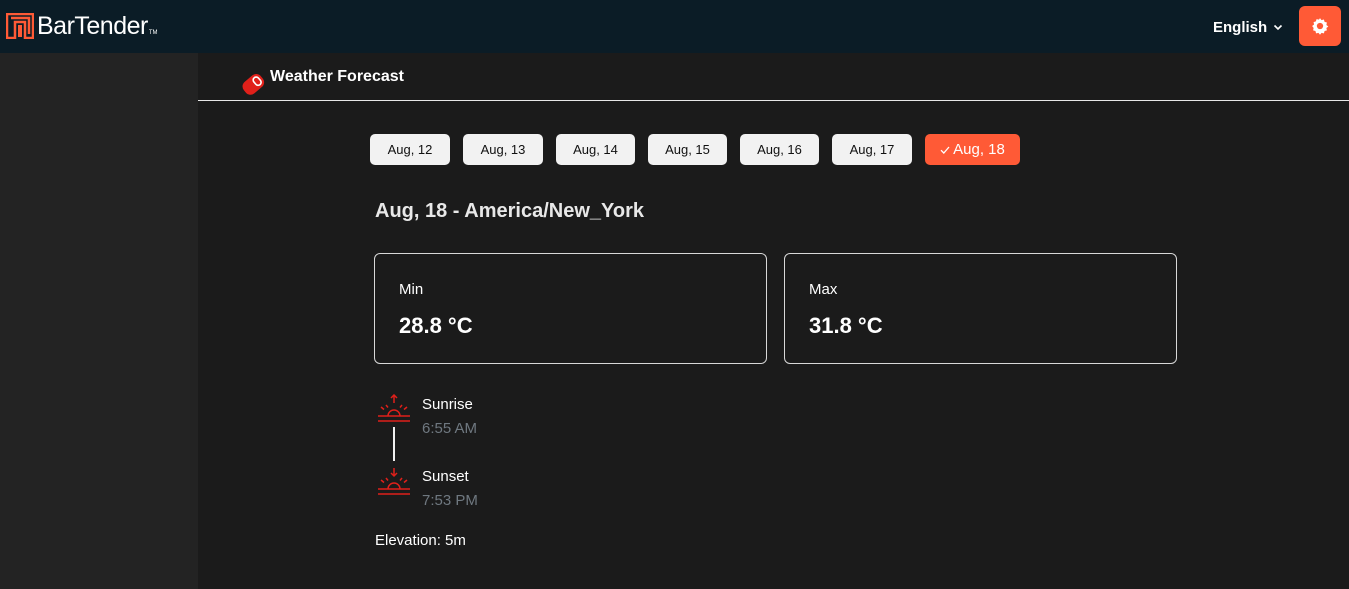 This screenshot has height=589, width=1349. What do you see at coordinates (674, 26) in the screenshot?
I see `top-bar: BarTender TM English` at bounding box center [674, 26].